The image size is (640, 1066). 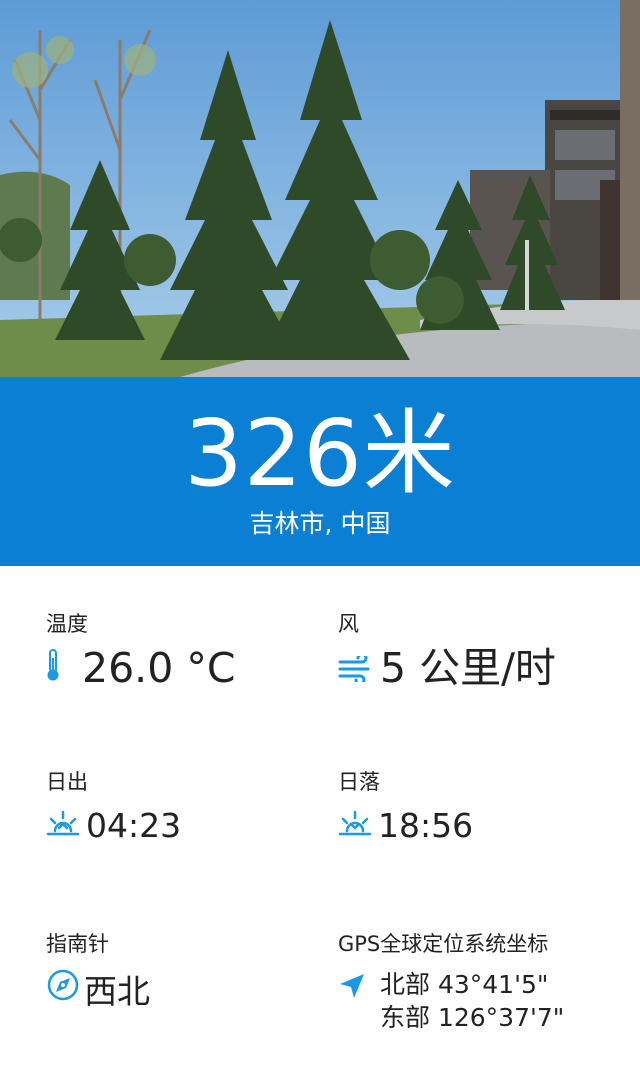 What do you see at coordinates (472, 1017) in the screenshot?
I see `gps-longitude: 东部 126°37'7"` at bounding box center [472, 1017].